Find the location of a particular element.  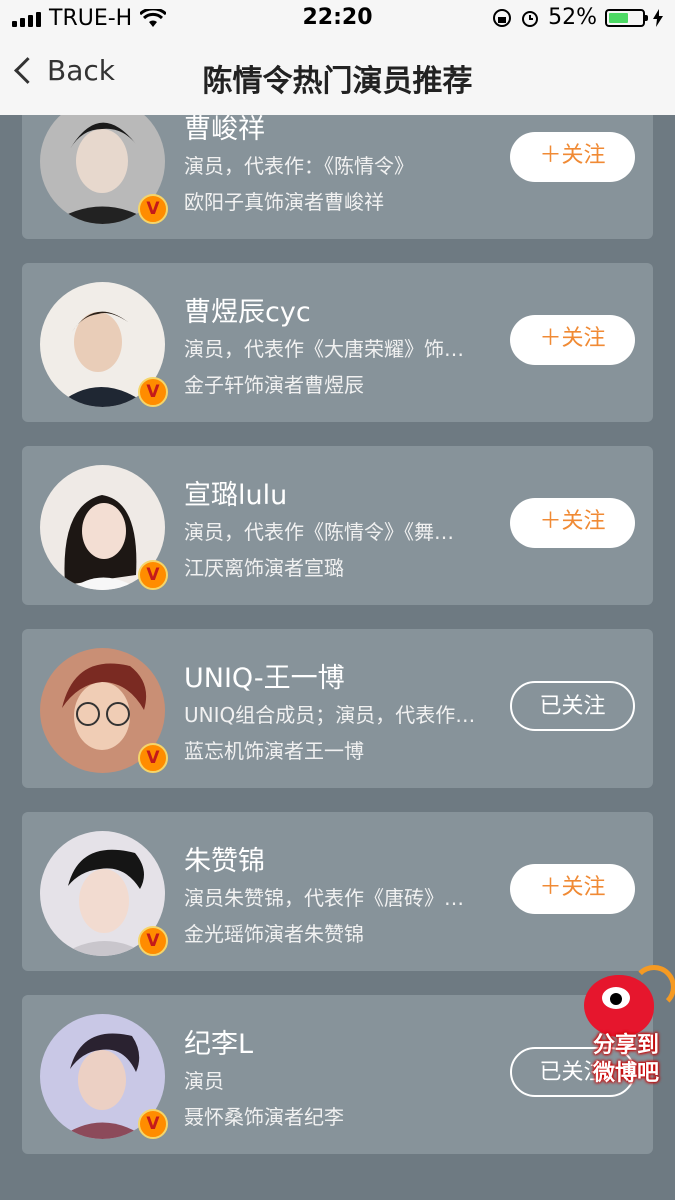

share-text-line2: 微博吧 is located at coordinates (625, 1073).